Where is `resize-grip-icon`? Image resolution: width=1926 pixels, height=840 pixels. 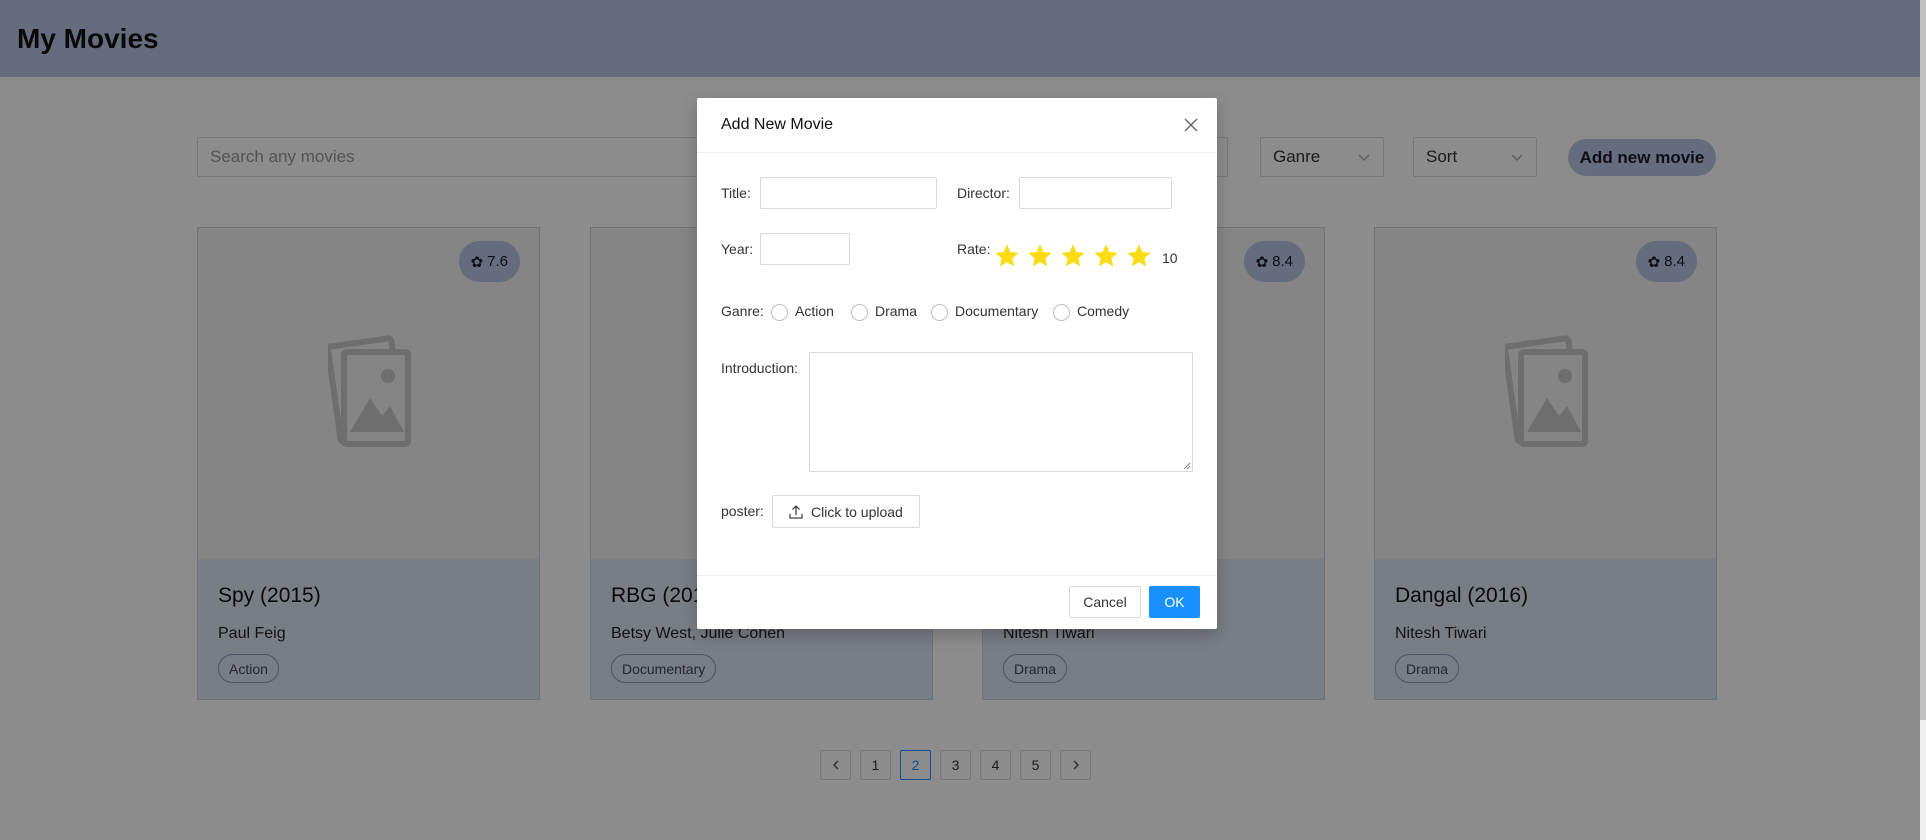
resize-grip-icon is located at coordinates (1186, 465).